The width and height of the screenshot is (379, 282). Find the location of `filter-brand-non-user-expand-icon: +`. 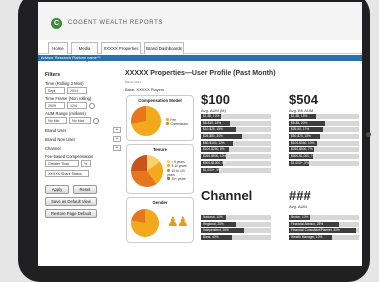

filter-brand-non-user-expand-icon: + is located at coordinates (117, 139).